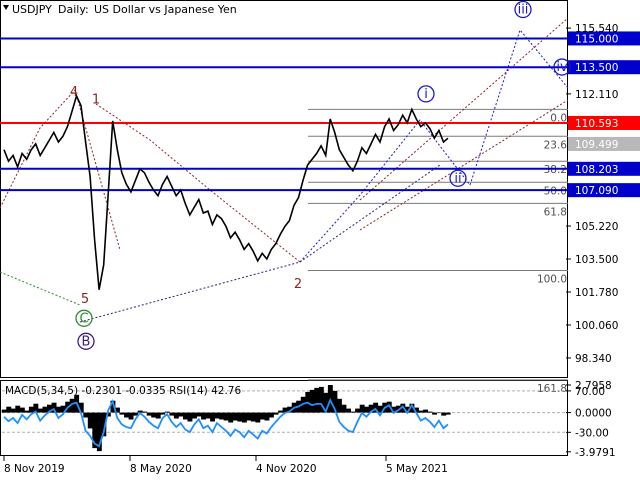  What do you see at coordinates (596, 95) in the screenshot?
I see `price-axis-label: 112.110` at bounding box center [596, 95].